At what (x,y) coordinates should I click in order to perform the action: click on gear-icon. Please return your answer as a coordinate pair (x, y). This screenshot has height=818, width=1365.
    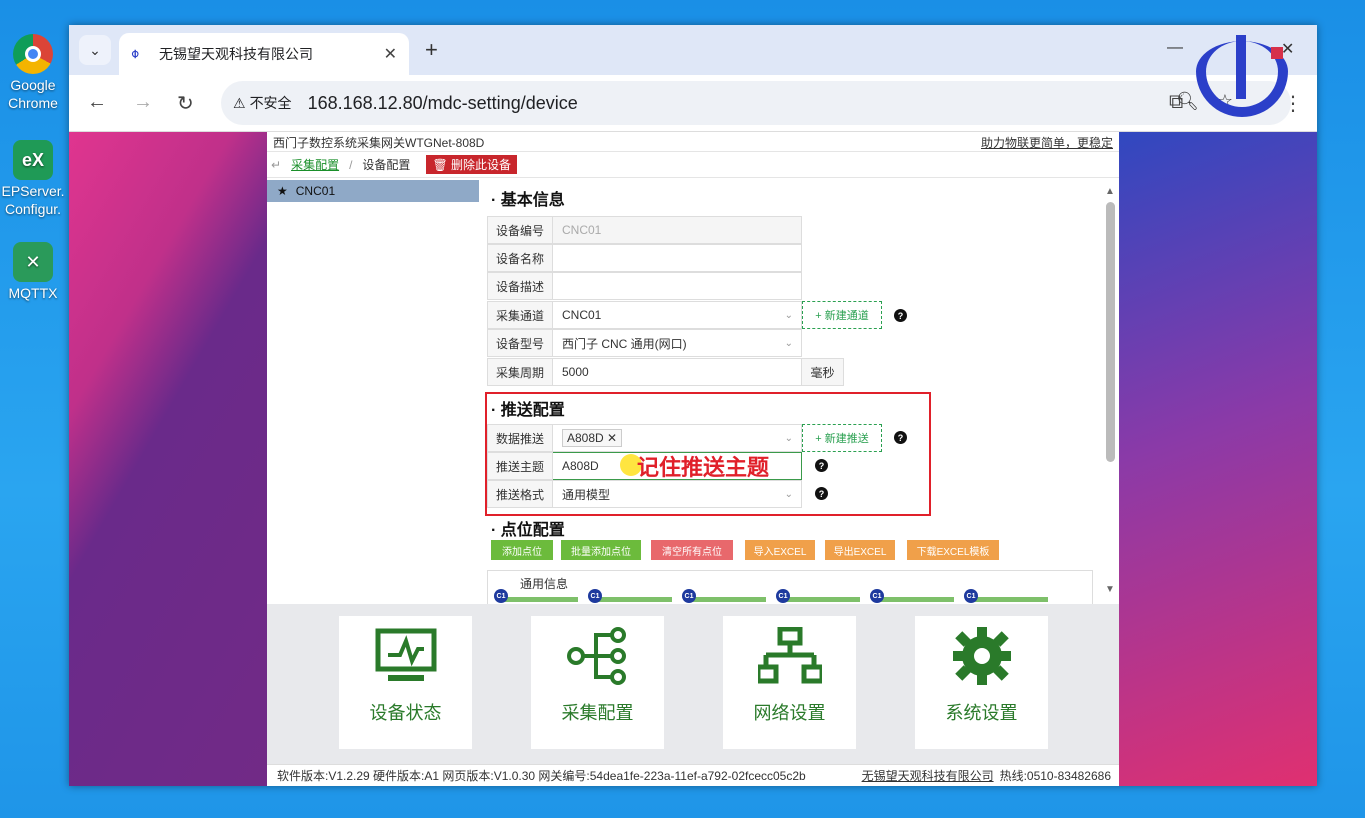
    Looking at the image, I should click on (981, 656).